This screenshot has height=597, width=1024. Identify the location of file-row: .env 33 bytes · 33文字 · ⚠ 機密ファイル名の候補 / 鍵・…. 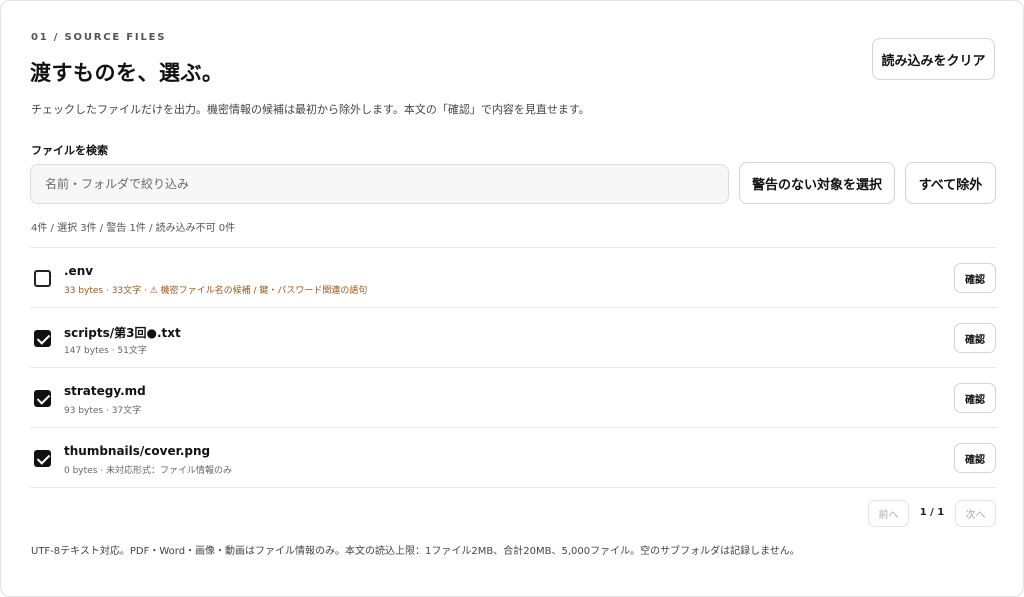
(513, 278).